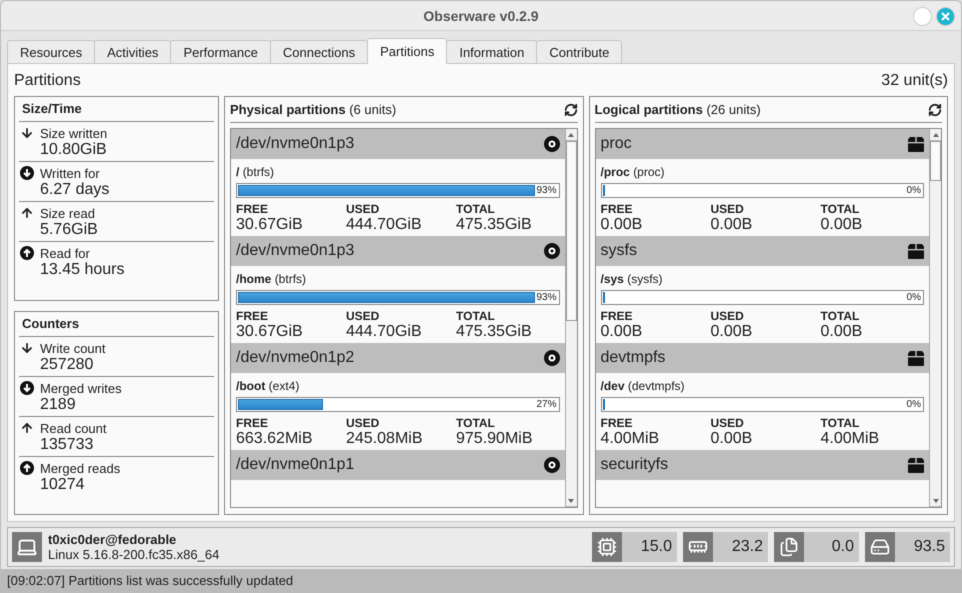  Describe the element at coordinates (256, 172) in the screenshot. I see `mount-point: / (btrfs)` at that location.